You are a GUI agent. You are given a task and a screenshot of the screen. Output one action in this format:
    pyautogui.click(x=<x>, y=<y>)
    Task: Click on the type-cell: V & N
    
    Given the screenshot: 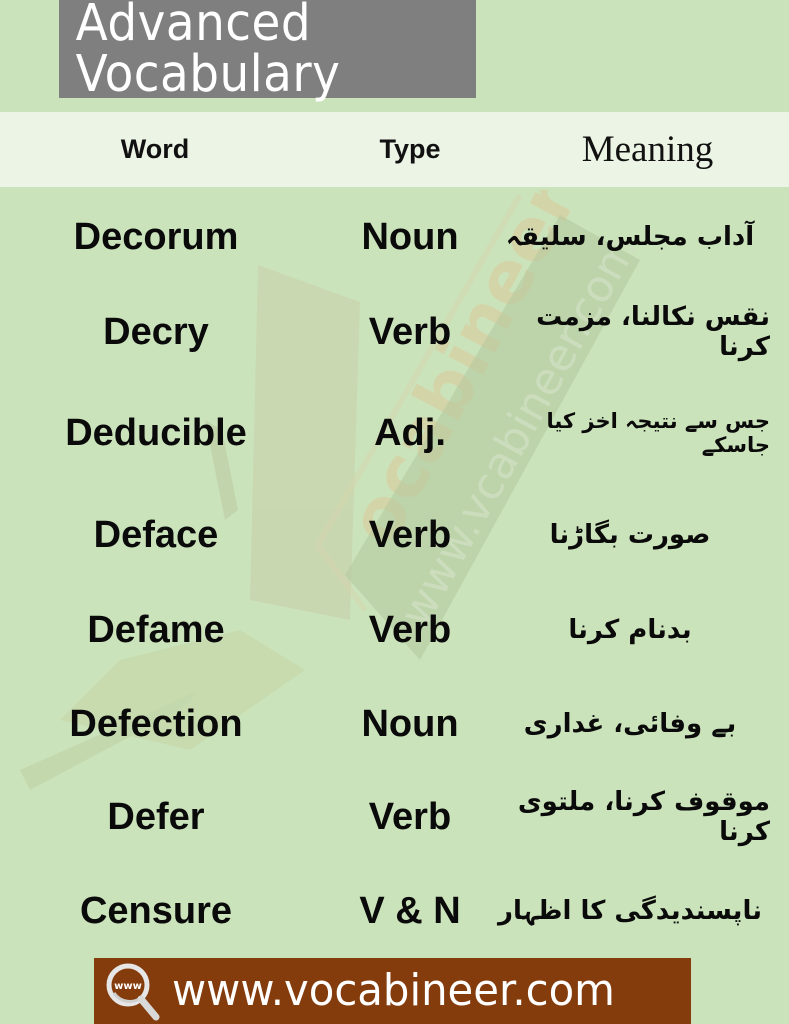 What is the action you would take?
    pyautogui.click(x=410, y=910)
    